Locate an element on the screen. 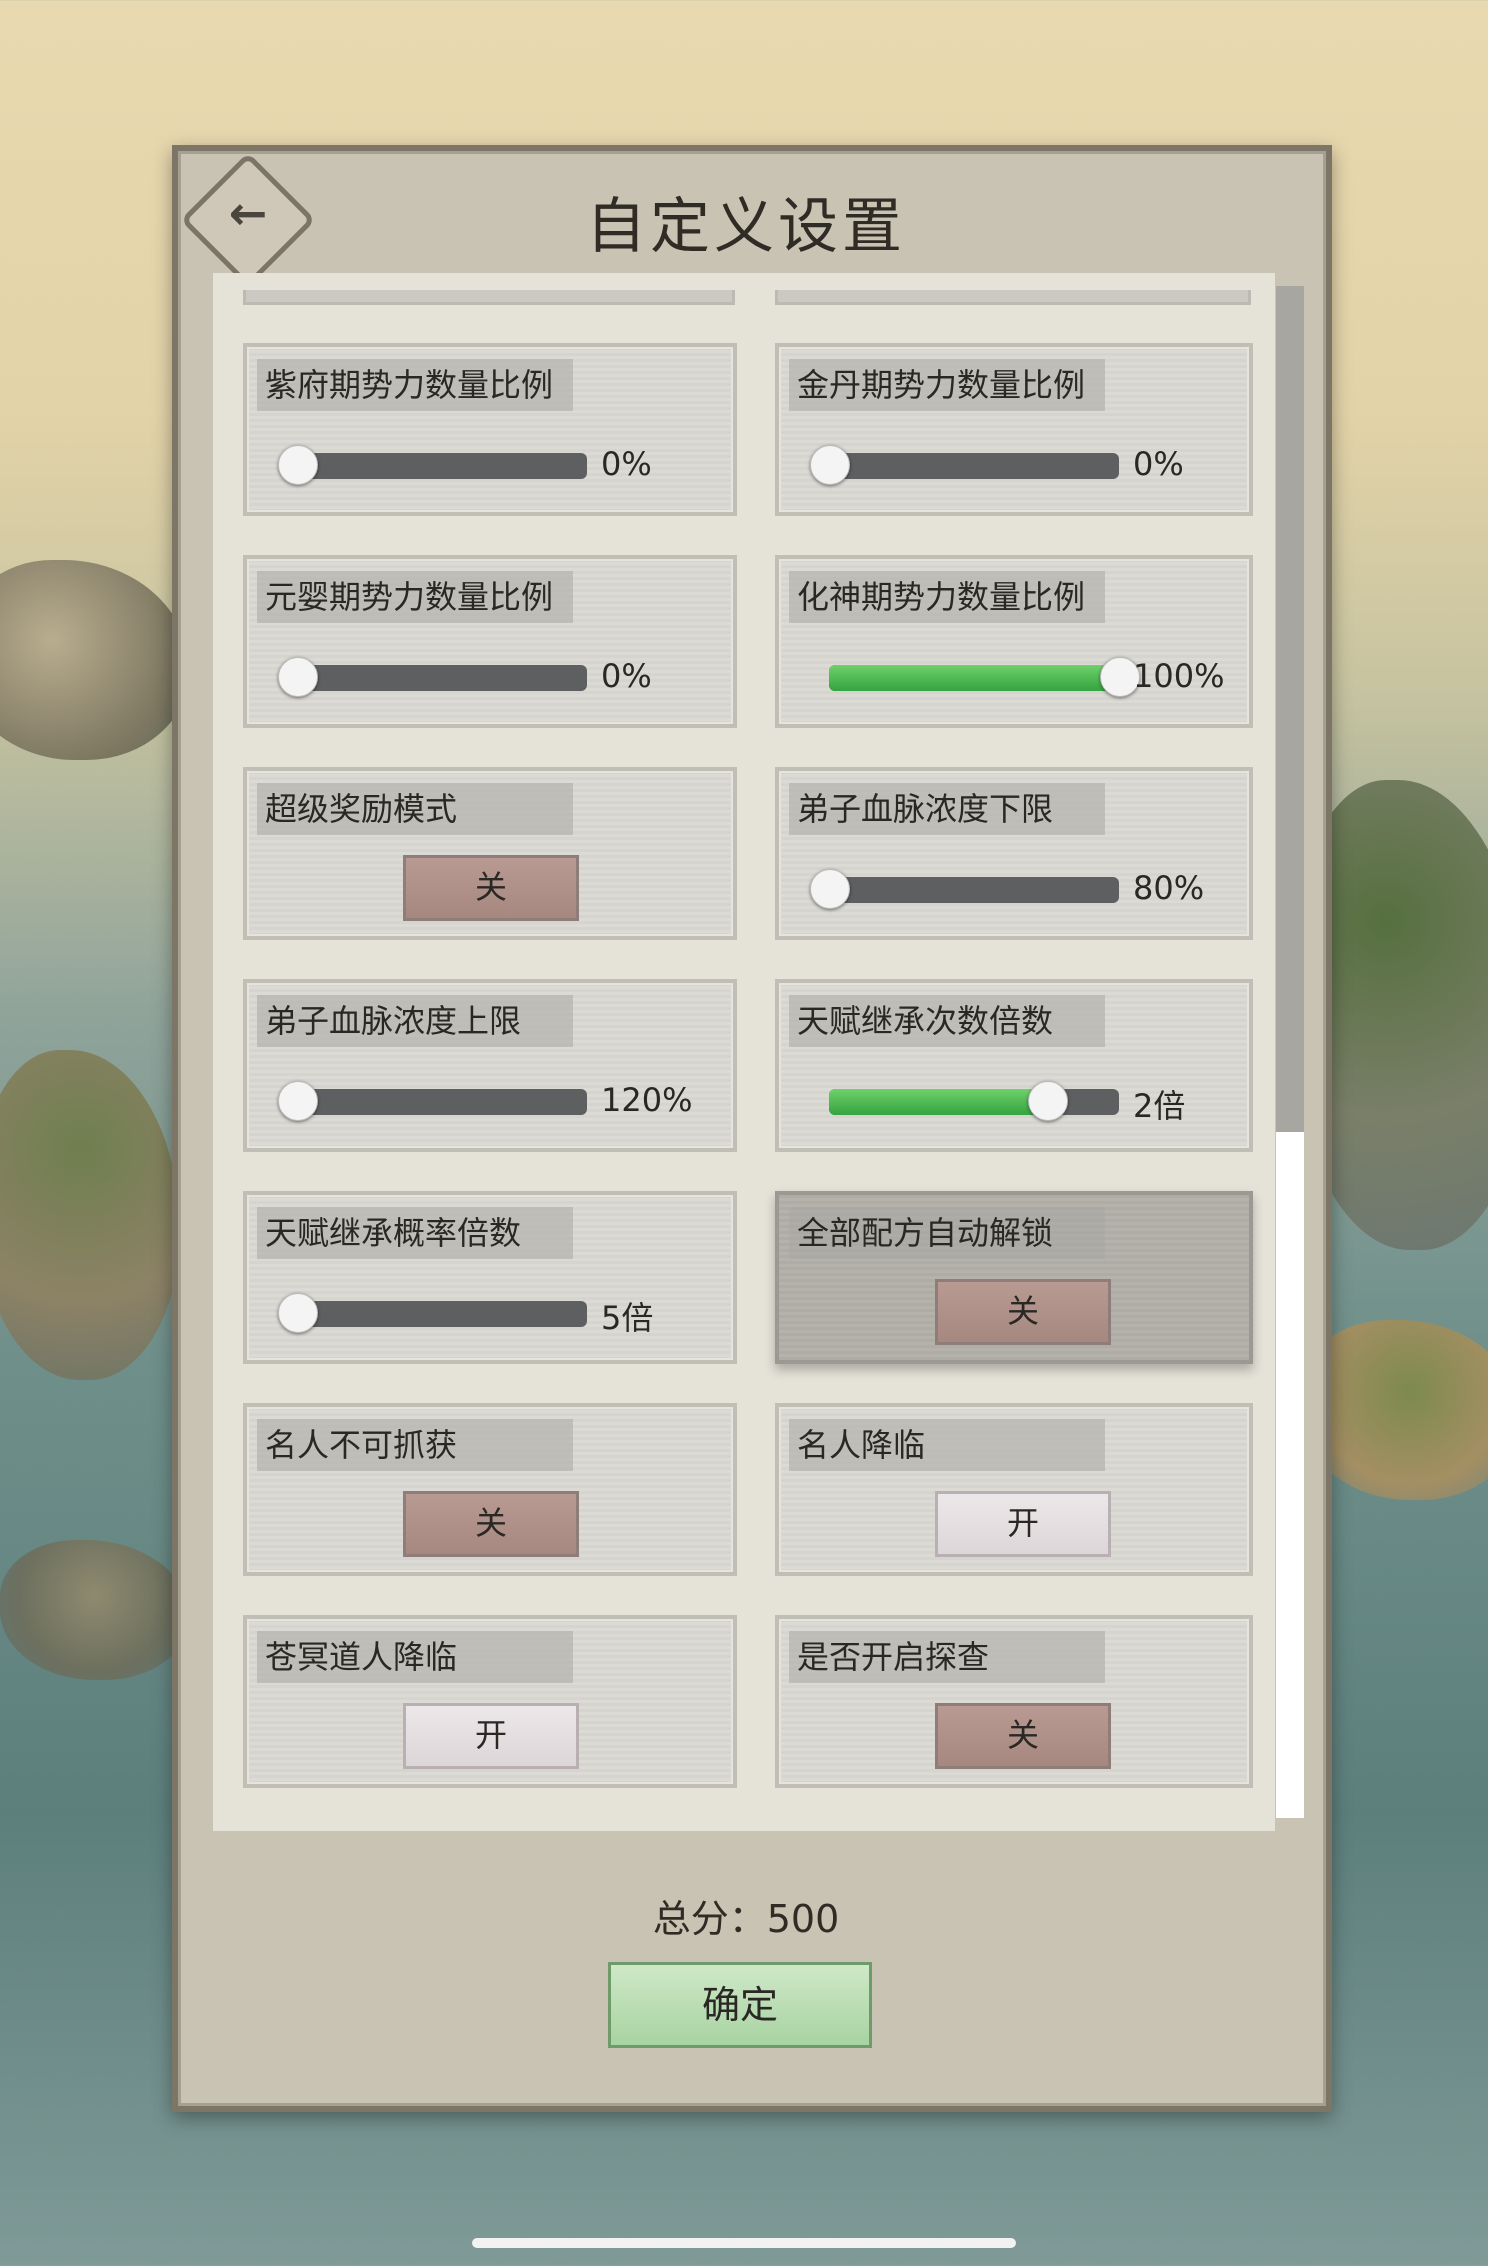  setting-label: 元婴期势力数量比例 is located at coordinates (415, 597).